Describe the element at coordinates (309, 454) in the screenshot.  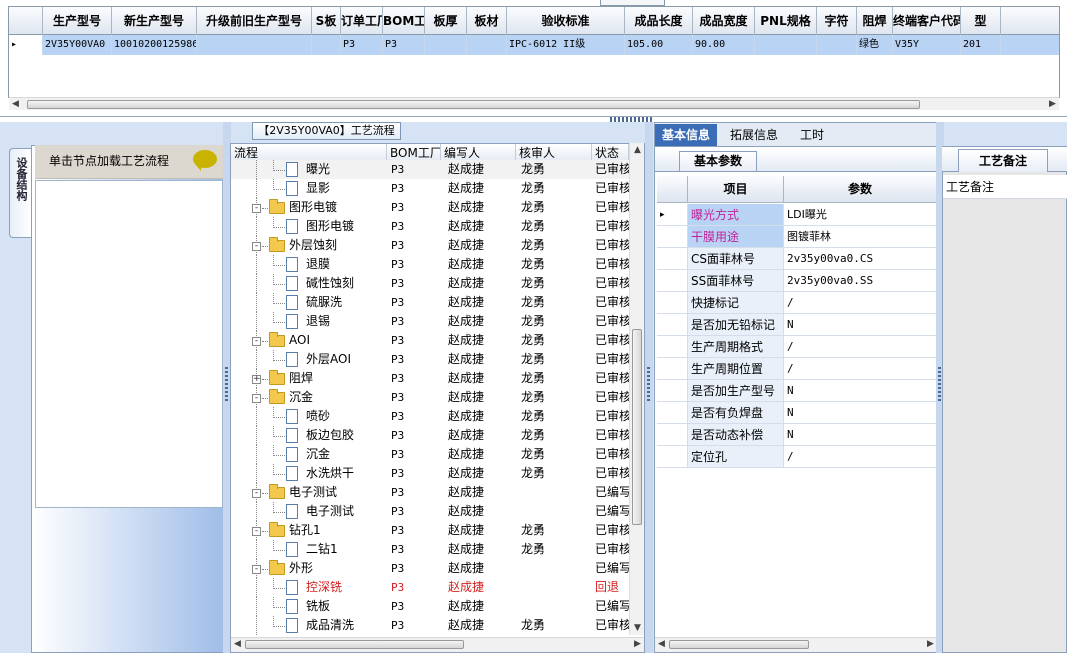
I see `tree-node: 沉金` at that location.